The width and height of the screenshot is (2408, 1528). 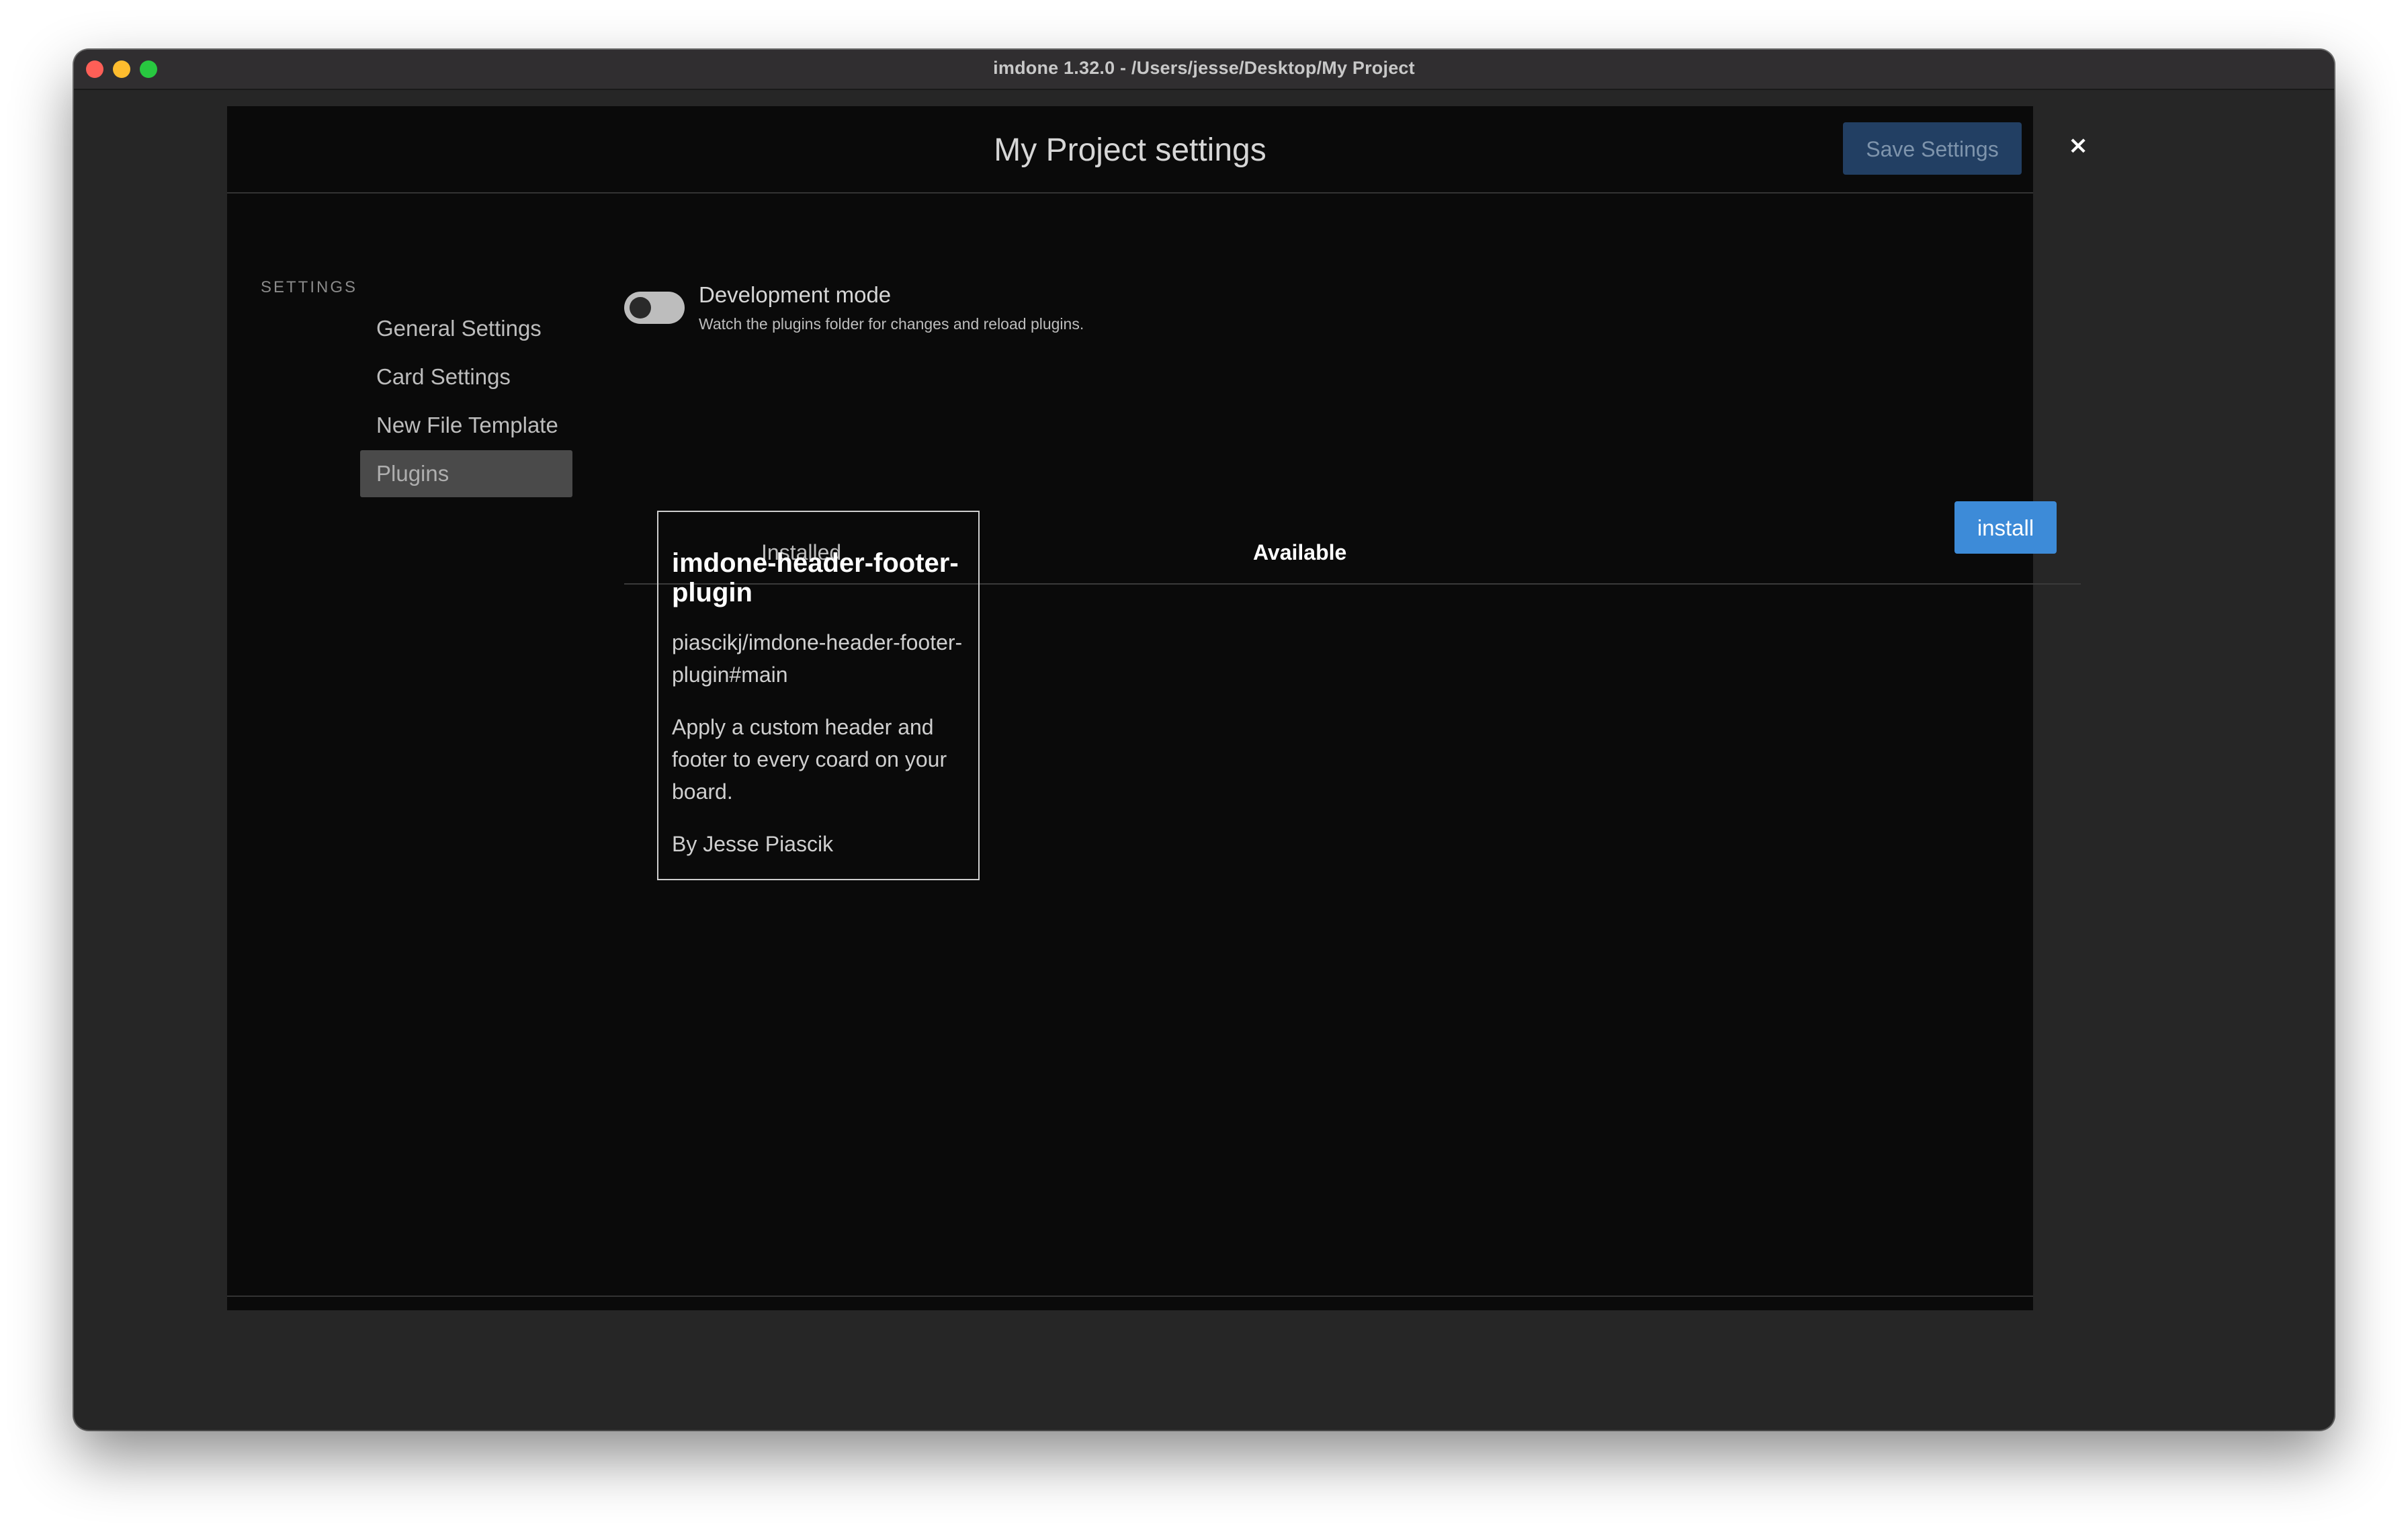 I want to click on toggle-knob, so click(x=640, y=308).